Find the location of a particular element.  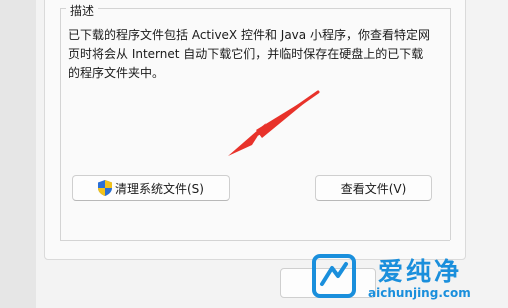

brand-url: aichunjing.com is located at coordinates (419, 293).